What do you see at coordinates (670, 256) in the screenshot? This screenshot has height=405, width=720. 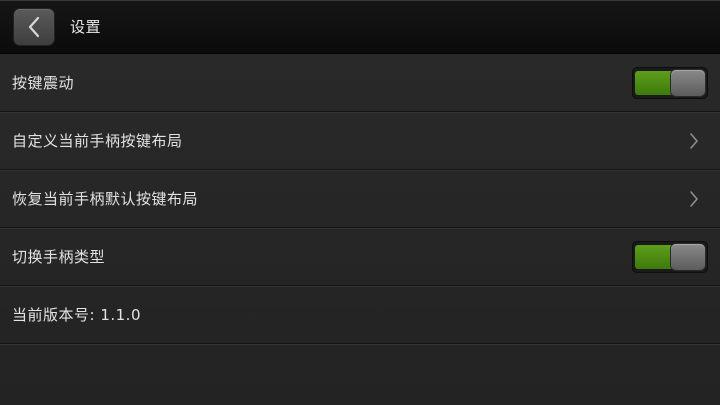 I see `controller-type-toggle` at bounding box center [670, 256].